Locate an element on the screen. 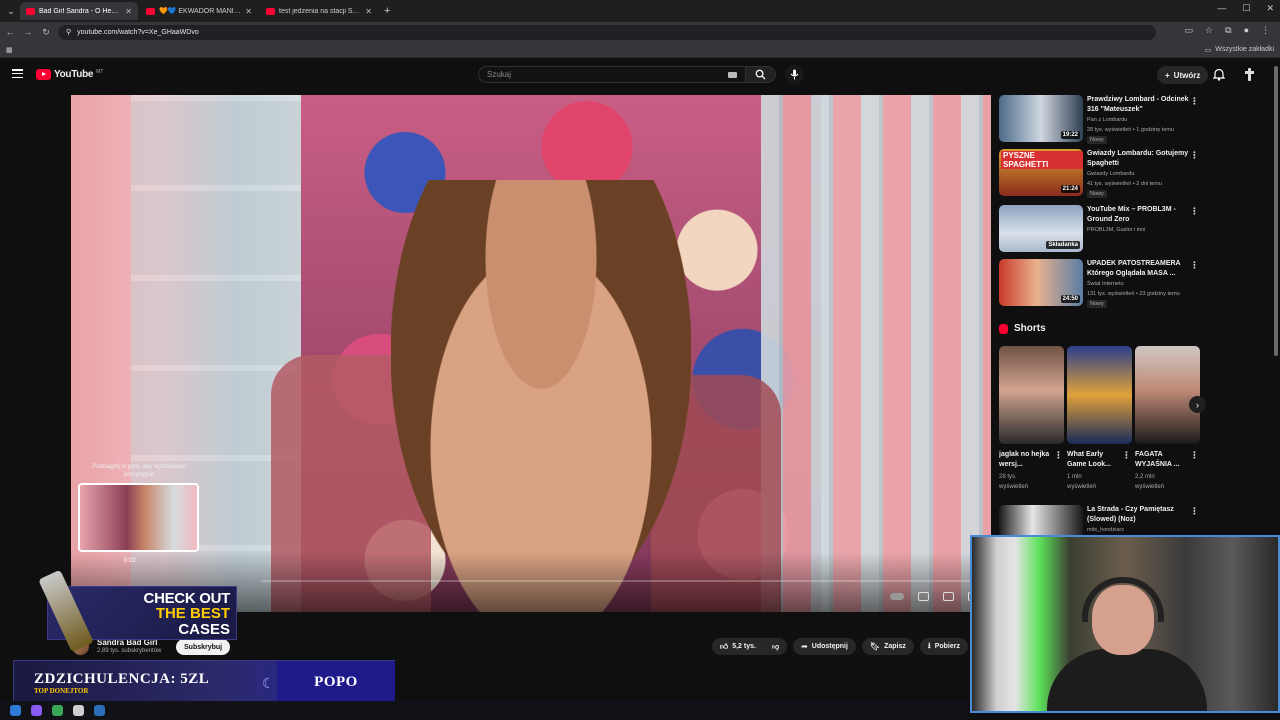  hamburger-menu-icon is located at coordinates (17, 73).